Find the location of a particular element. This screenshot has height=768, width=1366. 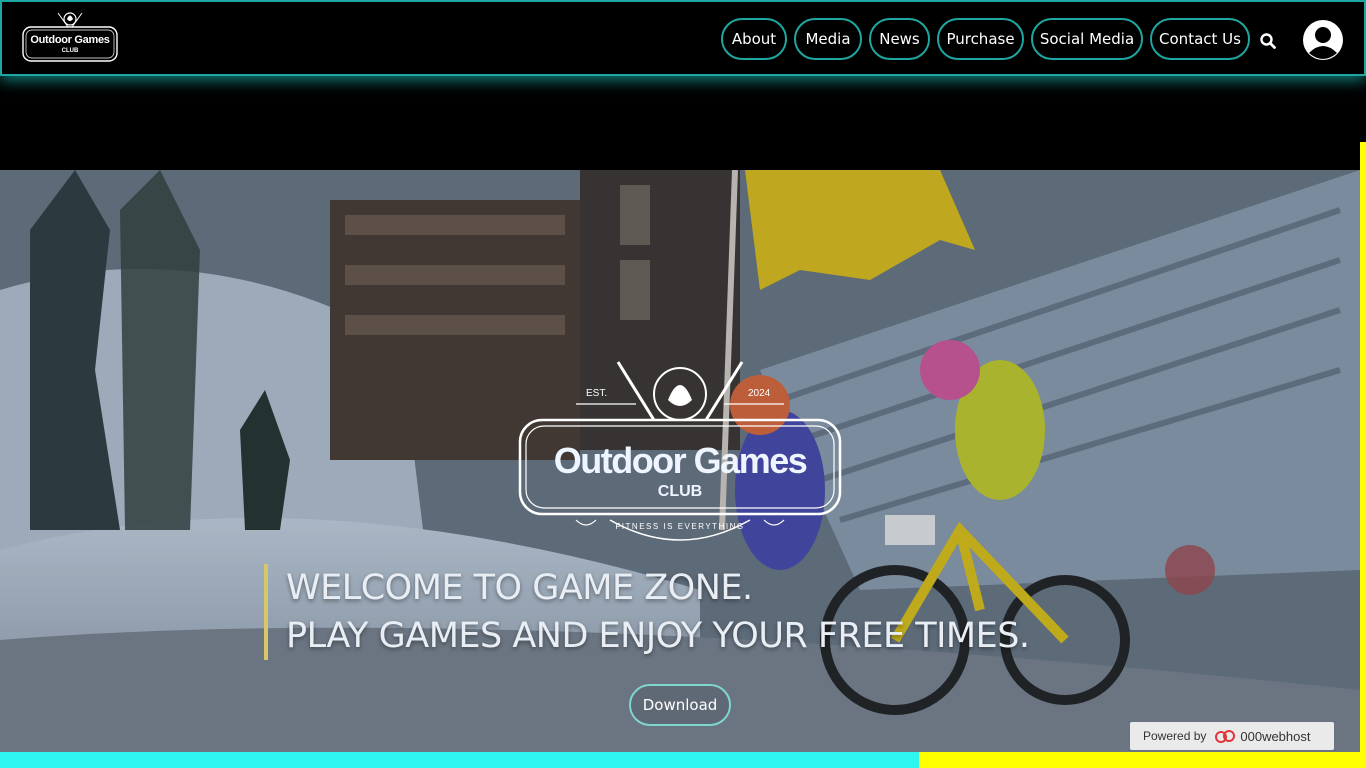

nav-social-media-button: Social Media is located at coordinates (1087, 39).